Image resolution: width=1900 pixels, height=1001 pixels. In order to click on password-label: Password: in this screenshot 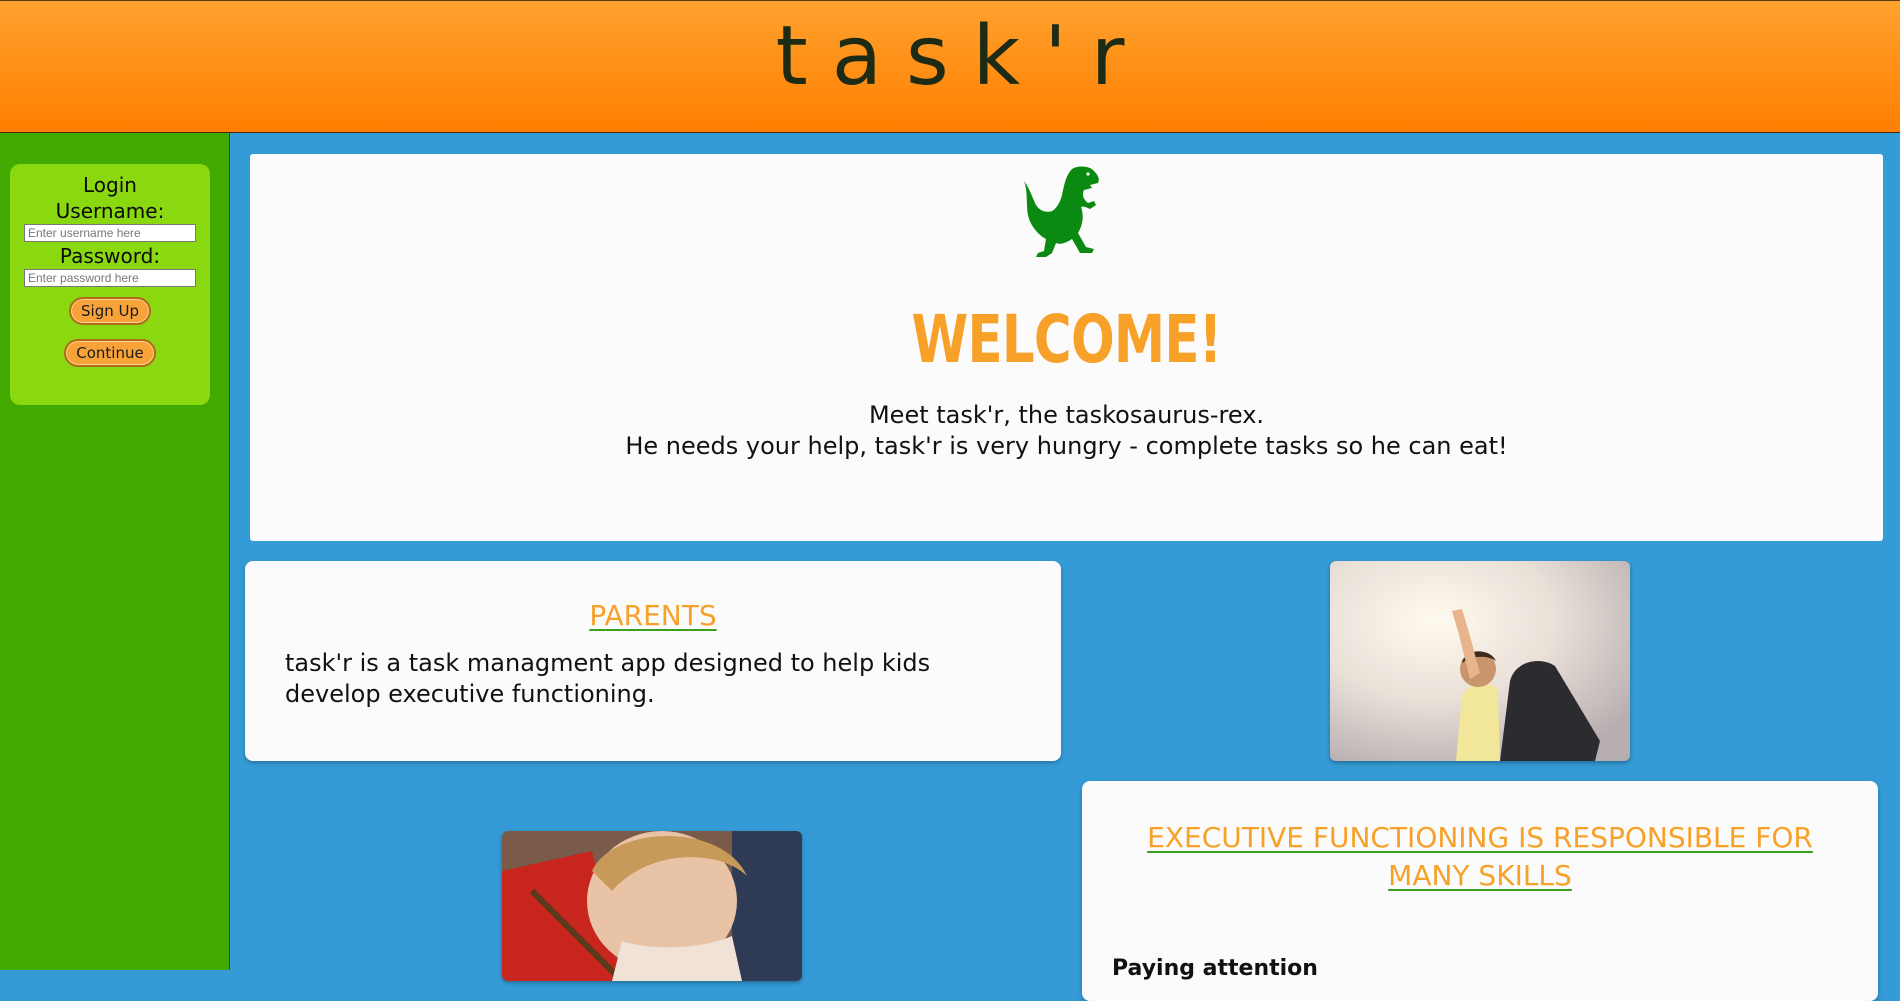, I will do `click(110, 256)`.